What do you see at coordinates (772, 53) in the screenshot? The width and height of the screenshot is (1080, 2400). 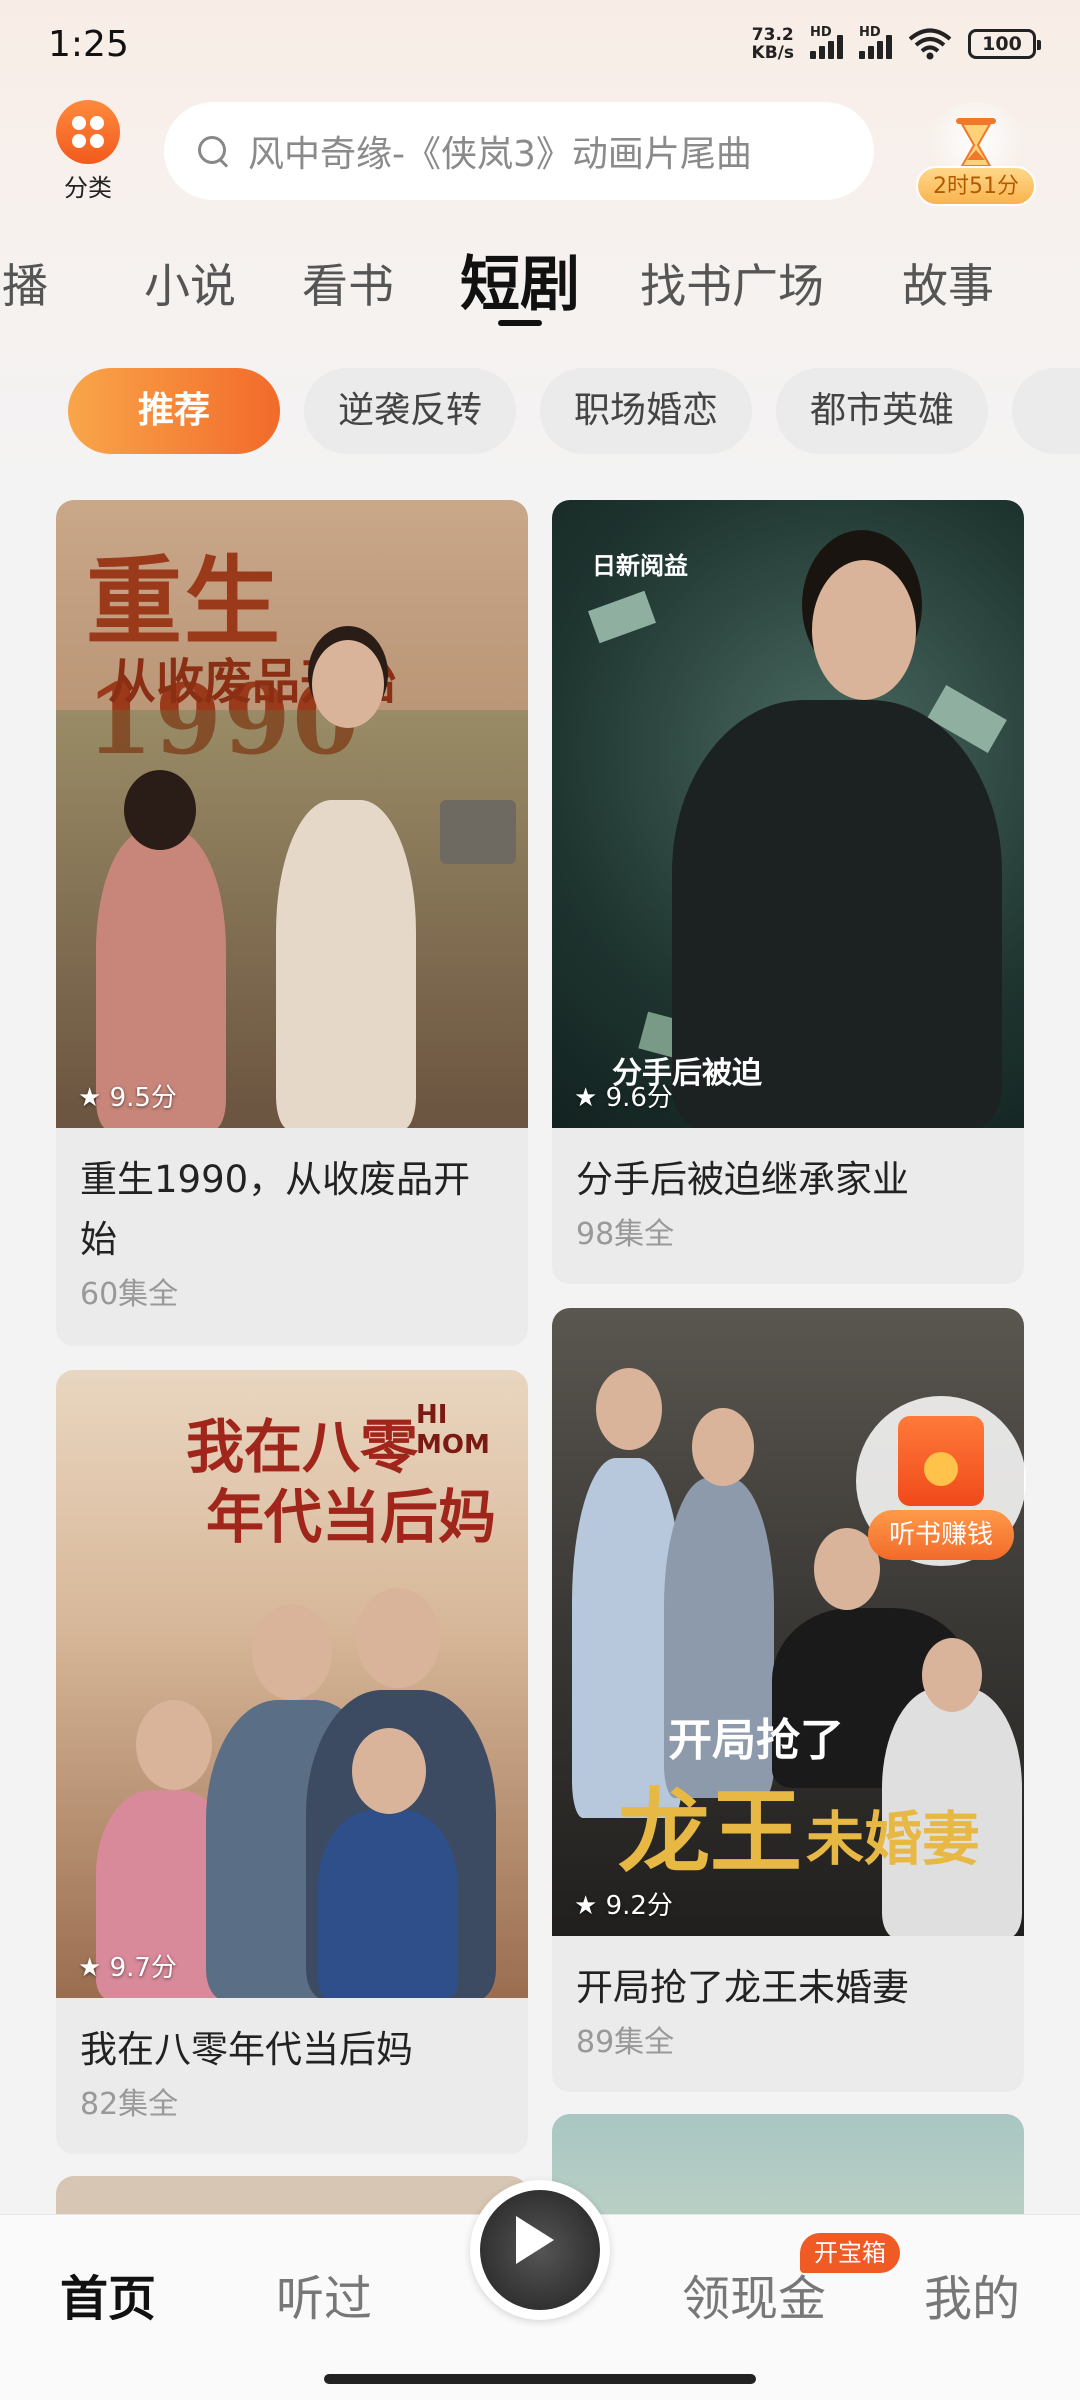 I see `network-speed-unit: KB/s` at bounding box center [772, 53].